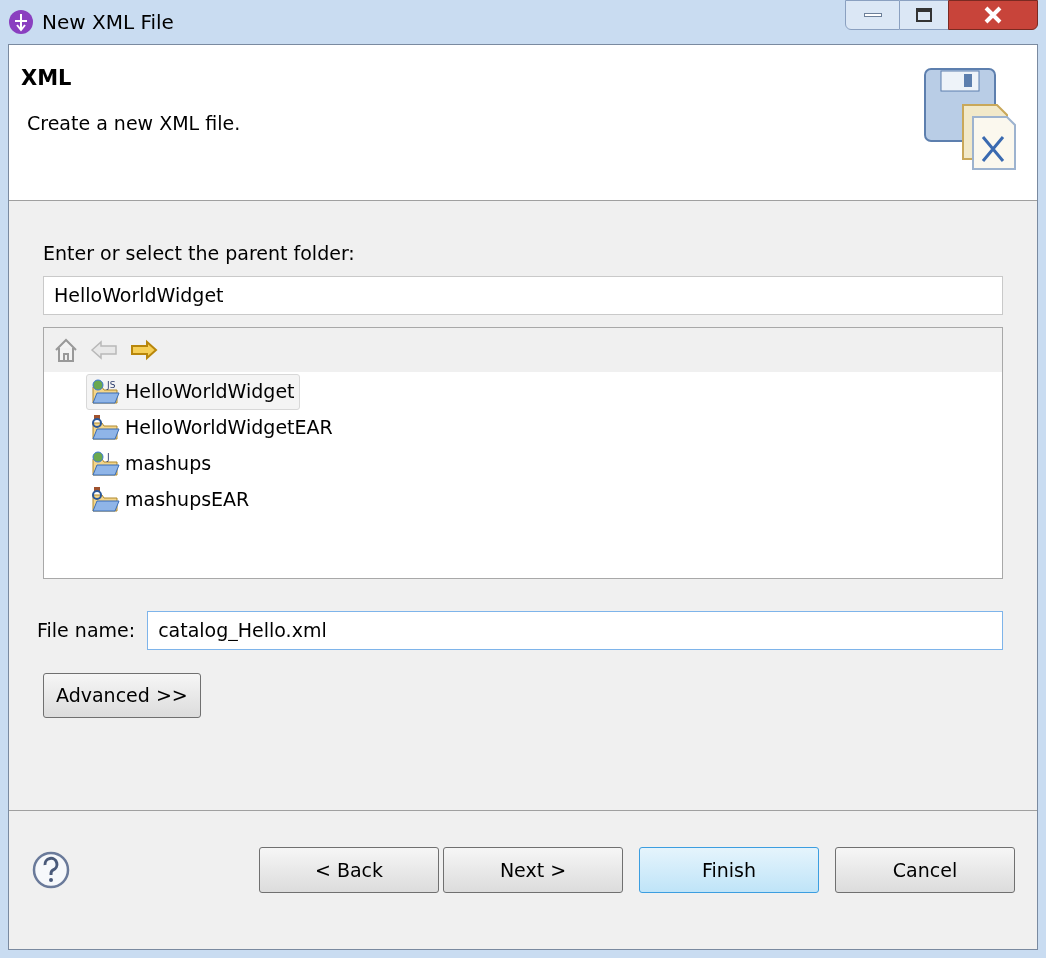 The height and width of the screenshot is (958, 1046). Describe the element at coordinates (108, 22) in the screenshot. I see `window-title: New XML File` at that location.